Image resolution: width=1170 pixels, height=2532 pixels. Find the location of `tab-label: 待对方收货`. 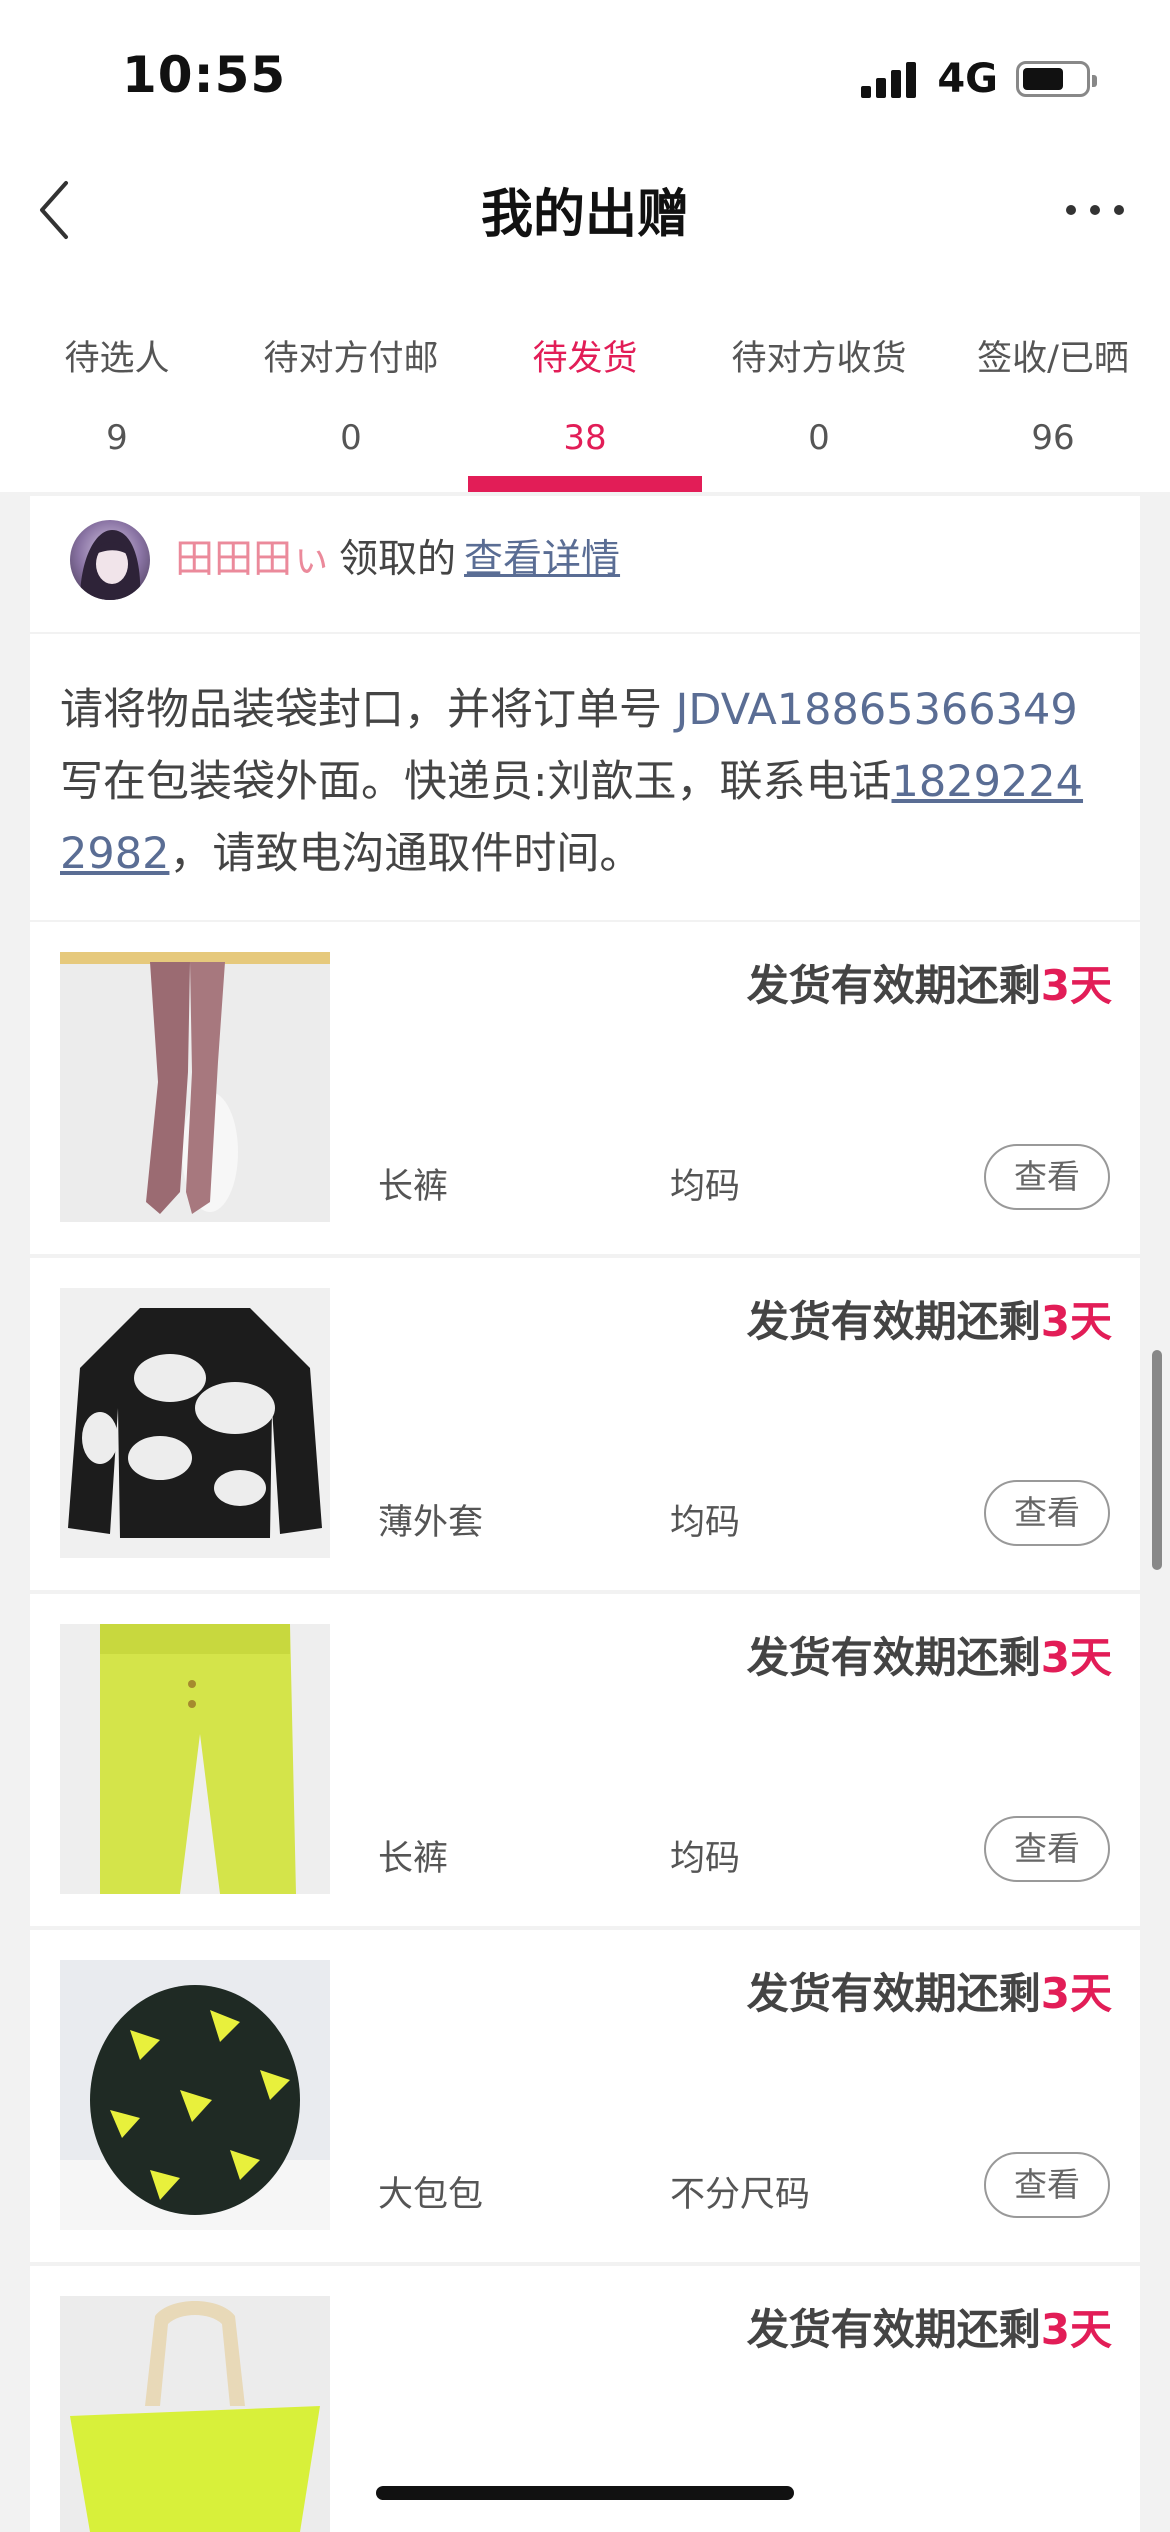

tab-label: 待对方收货 is located at coordinates (819, 359).